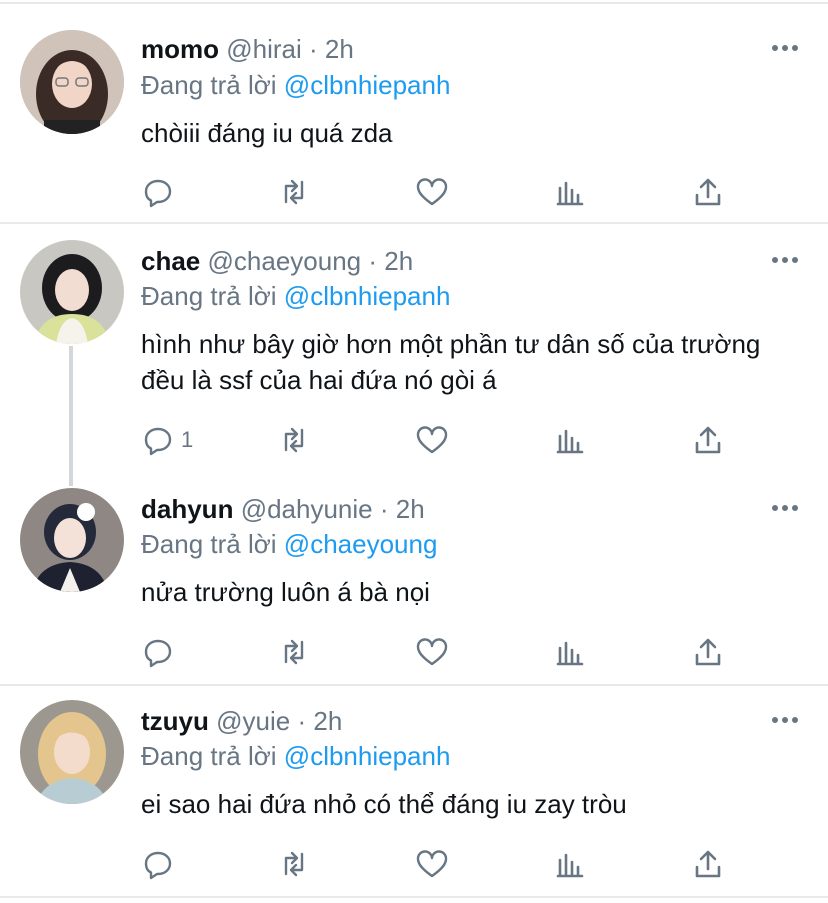  Describe the element at coordinates (414, 897) in the screenshot. I see `divider` at that location.